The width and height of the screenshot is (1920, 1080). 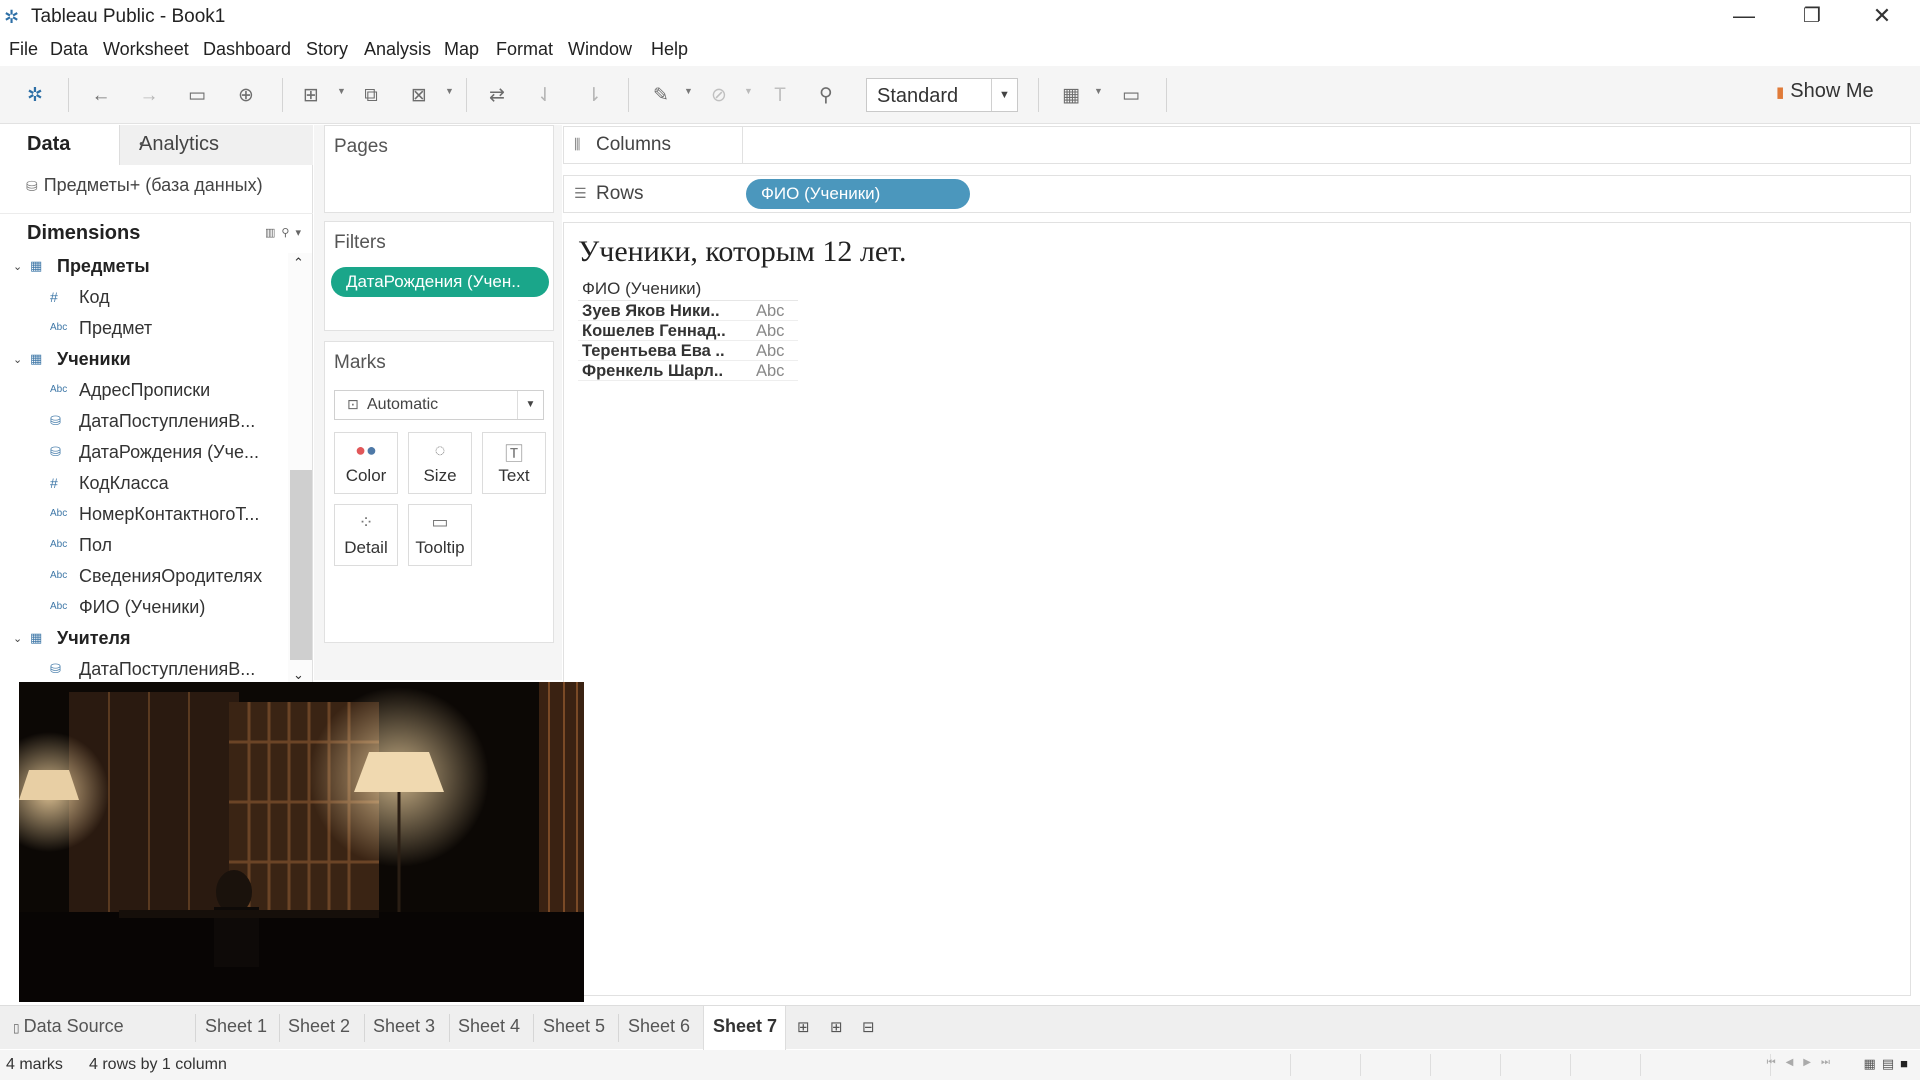 I want to click on row-header: Кошелев Геннад.., so click(x=654, y=331).